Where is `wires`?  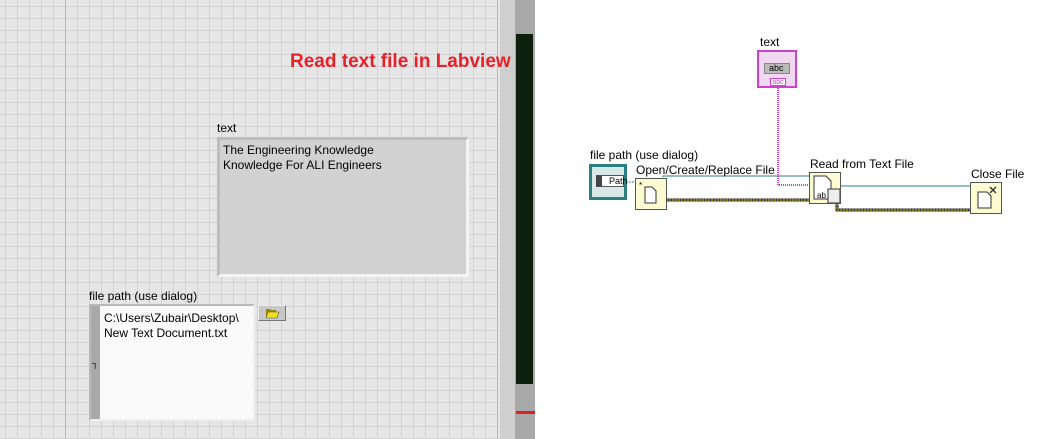
wires is located at coordinates (798, 150).